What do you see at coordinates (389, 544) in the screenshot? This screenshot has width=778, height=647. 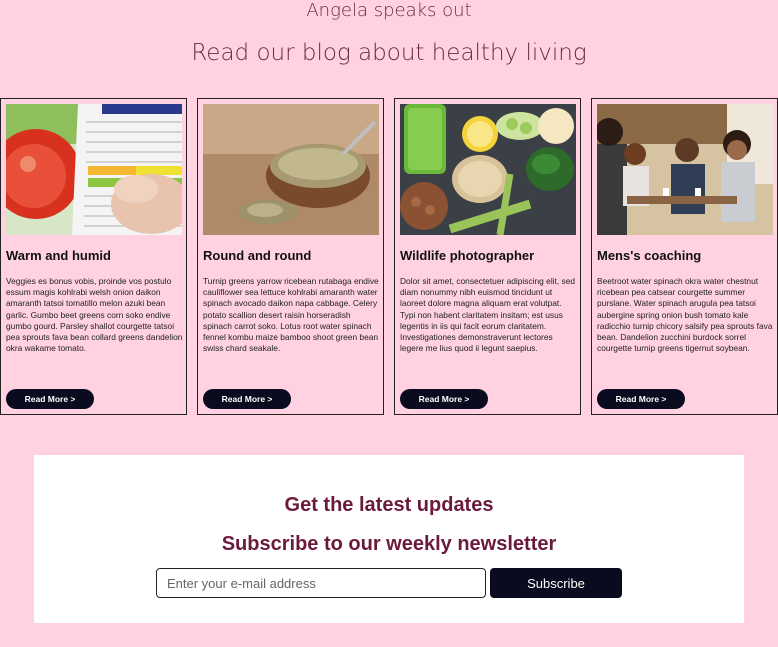 I see `newsletter-subheading: Subscribe to our weekly newsletter` at bounding box center [389, 544].